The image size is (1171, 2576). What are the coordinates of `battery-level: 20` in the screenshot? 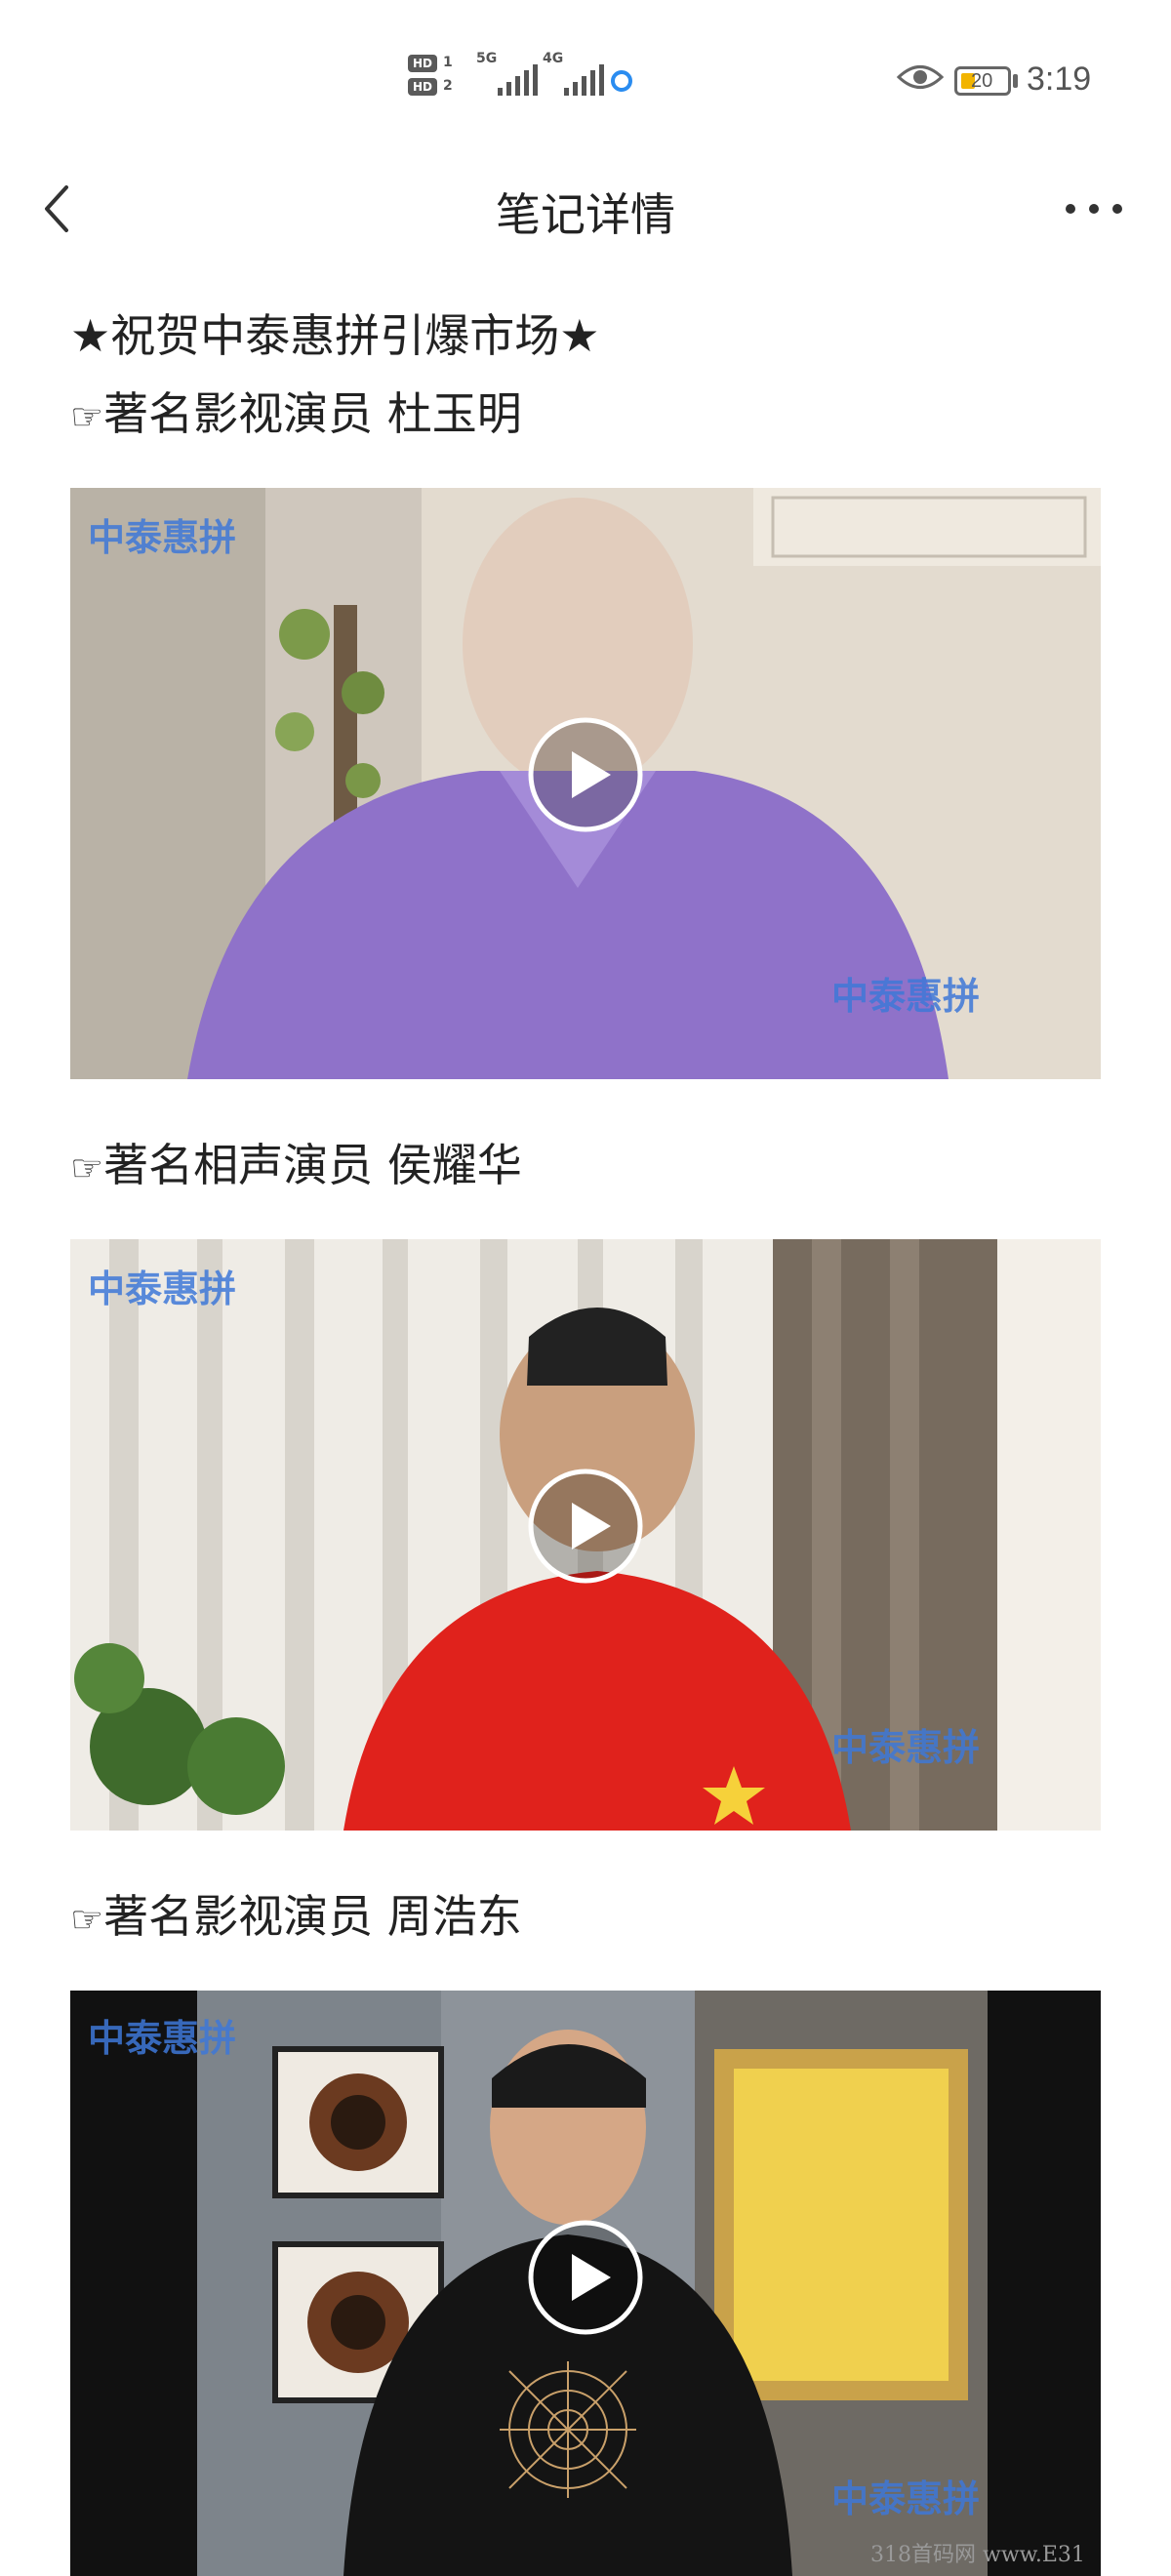 It's located at (982, 81).